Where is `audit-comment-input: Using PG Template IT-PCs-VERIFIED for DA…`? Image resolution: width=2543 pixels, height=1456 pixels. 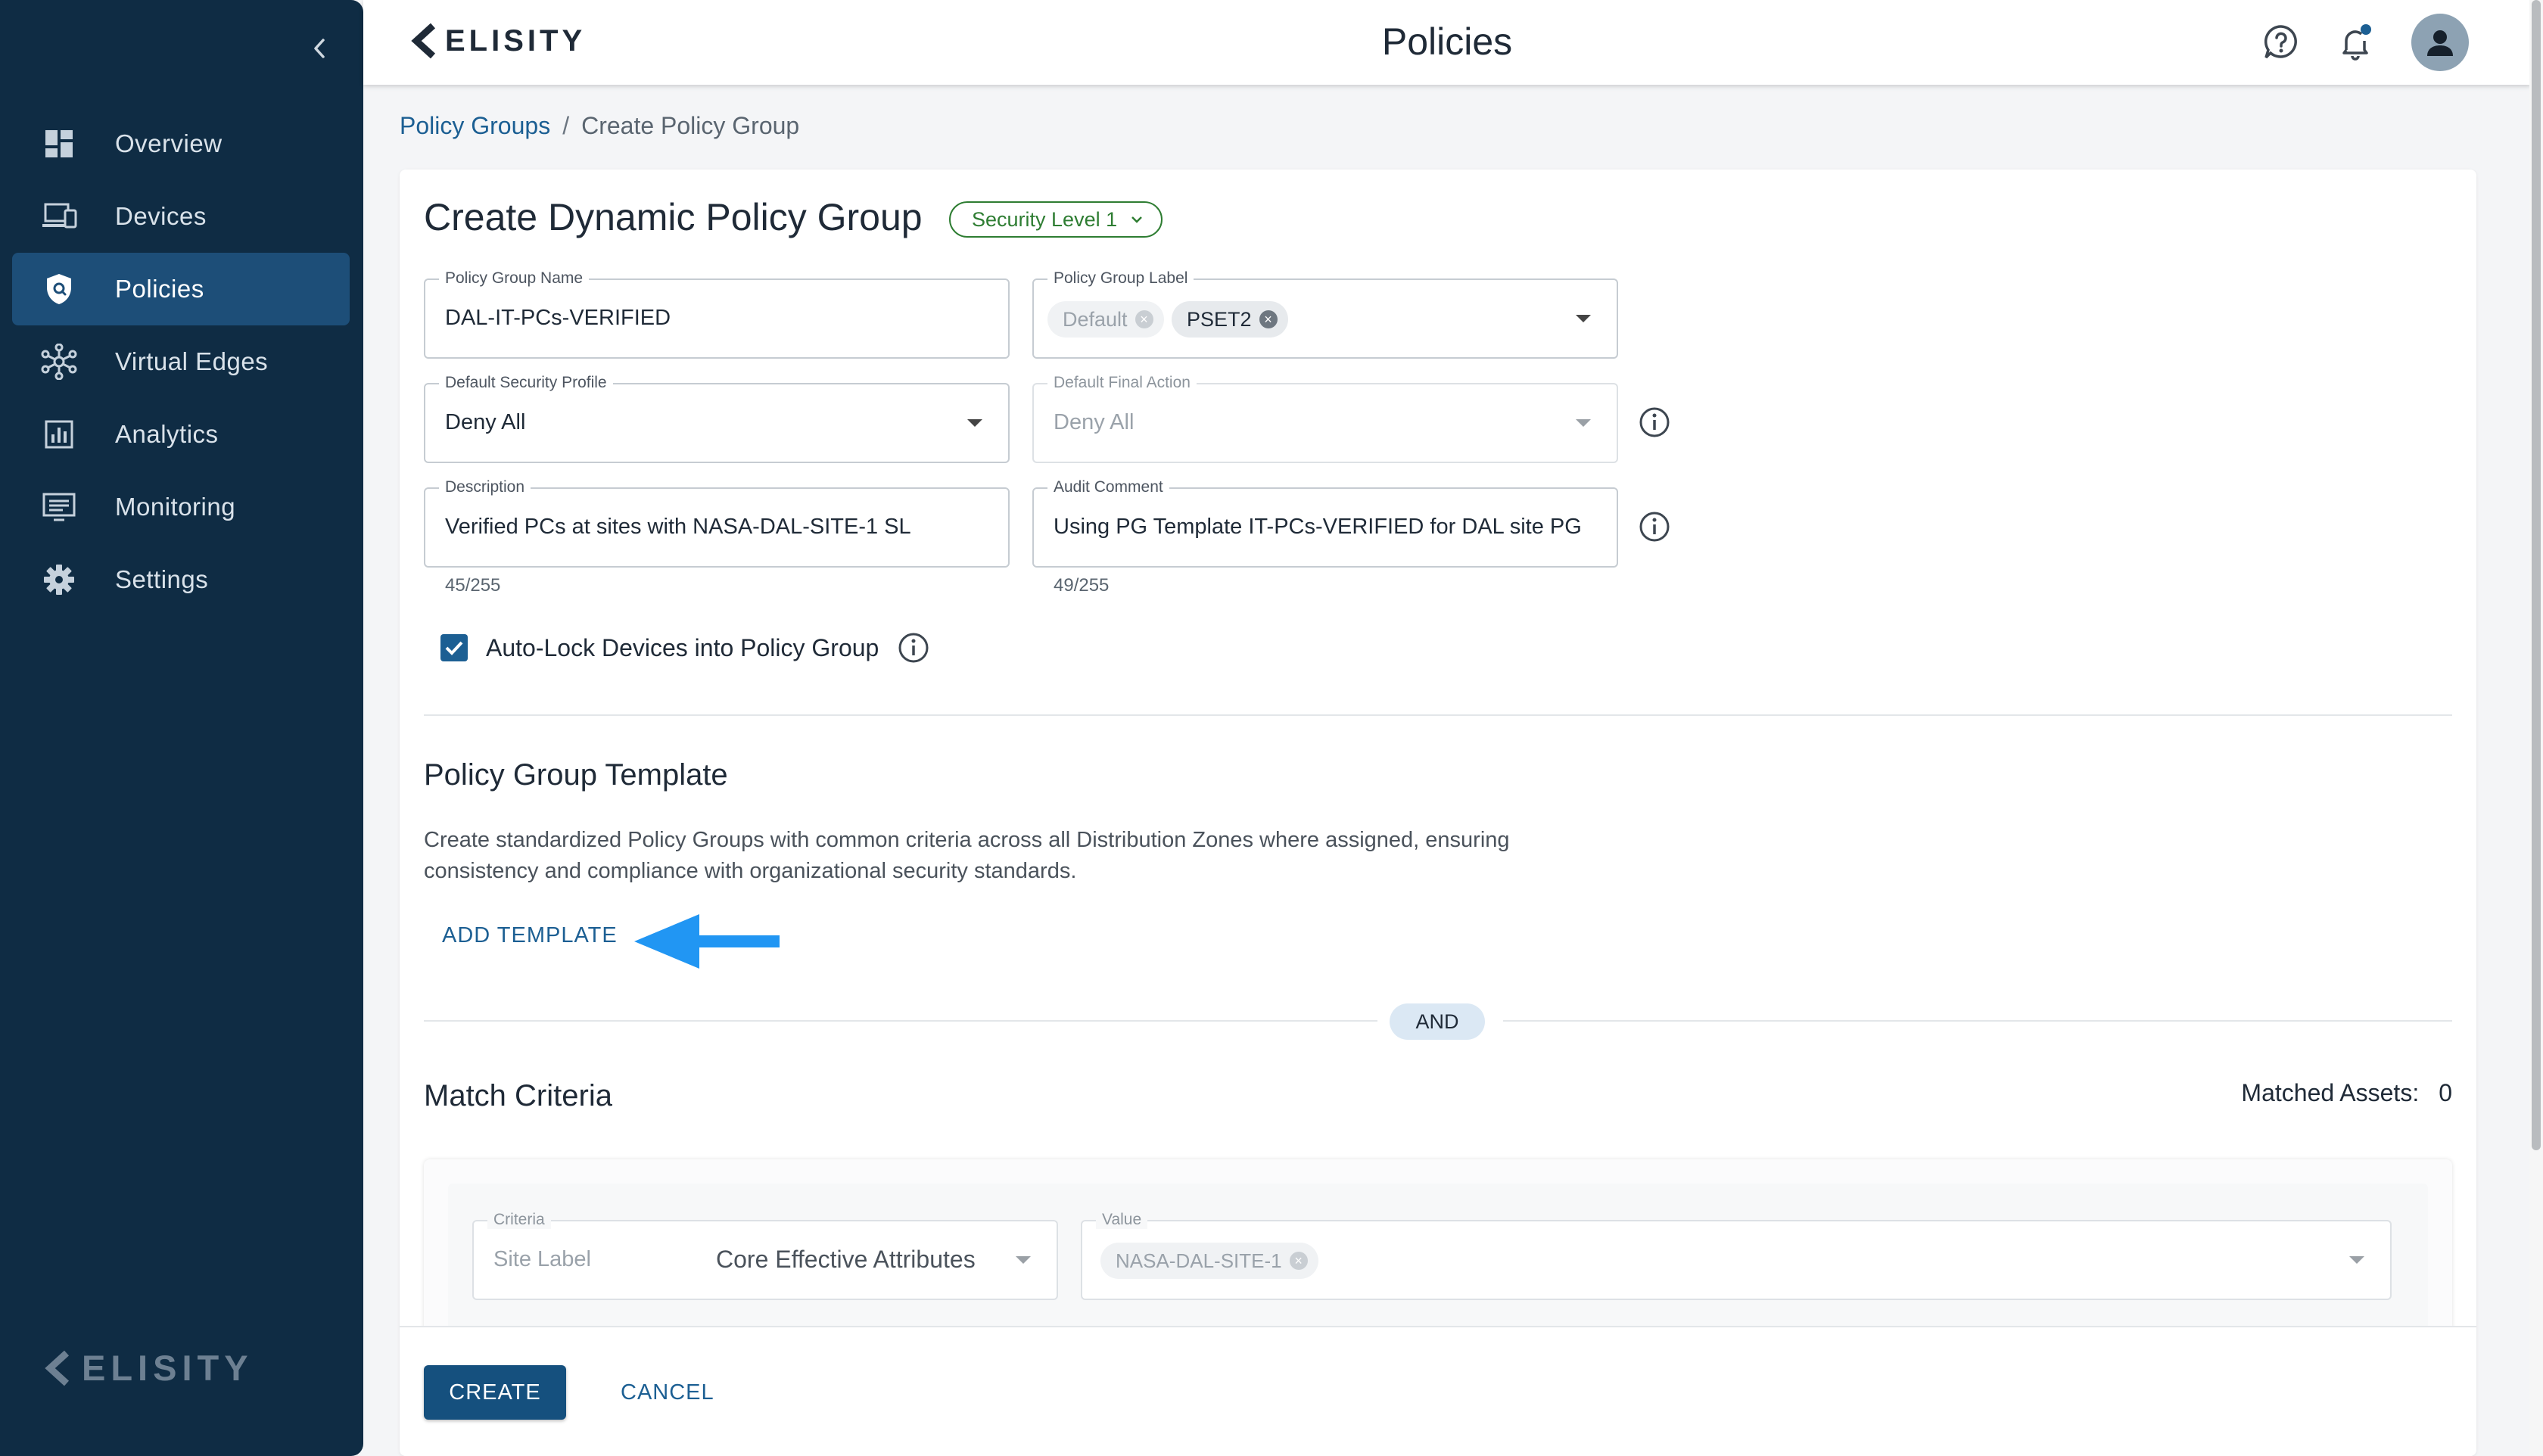 audit-comment-input: Using PG Template IT-PCs-VERIFIED for DA… is located at coordinates (1318, 527).